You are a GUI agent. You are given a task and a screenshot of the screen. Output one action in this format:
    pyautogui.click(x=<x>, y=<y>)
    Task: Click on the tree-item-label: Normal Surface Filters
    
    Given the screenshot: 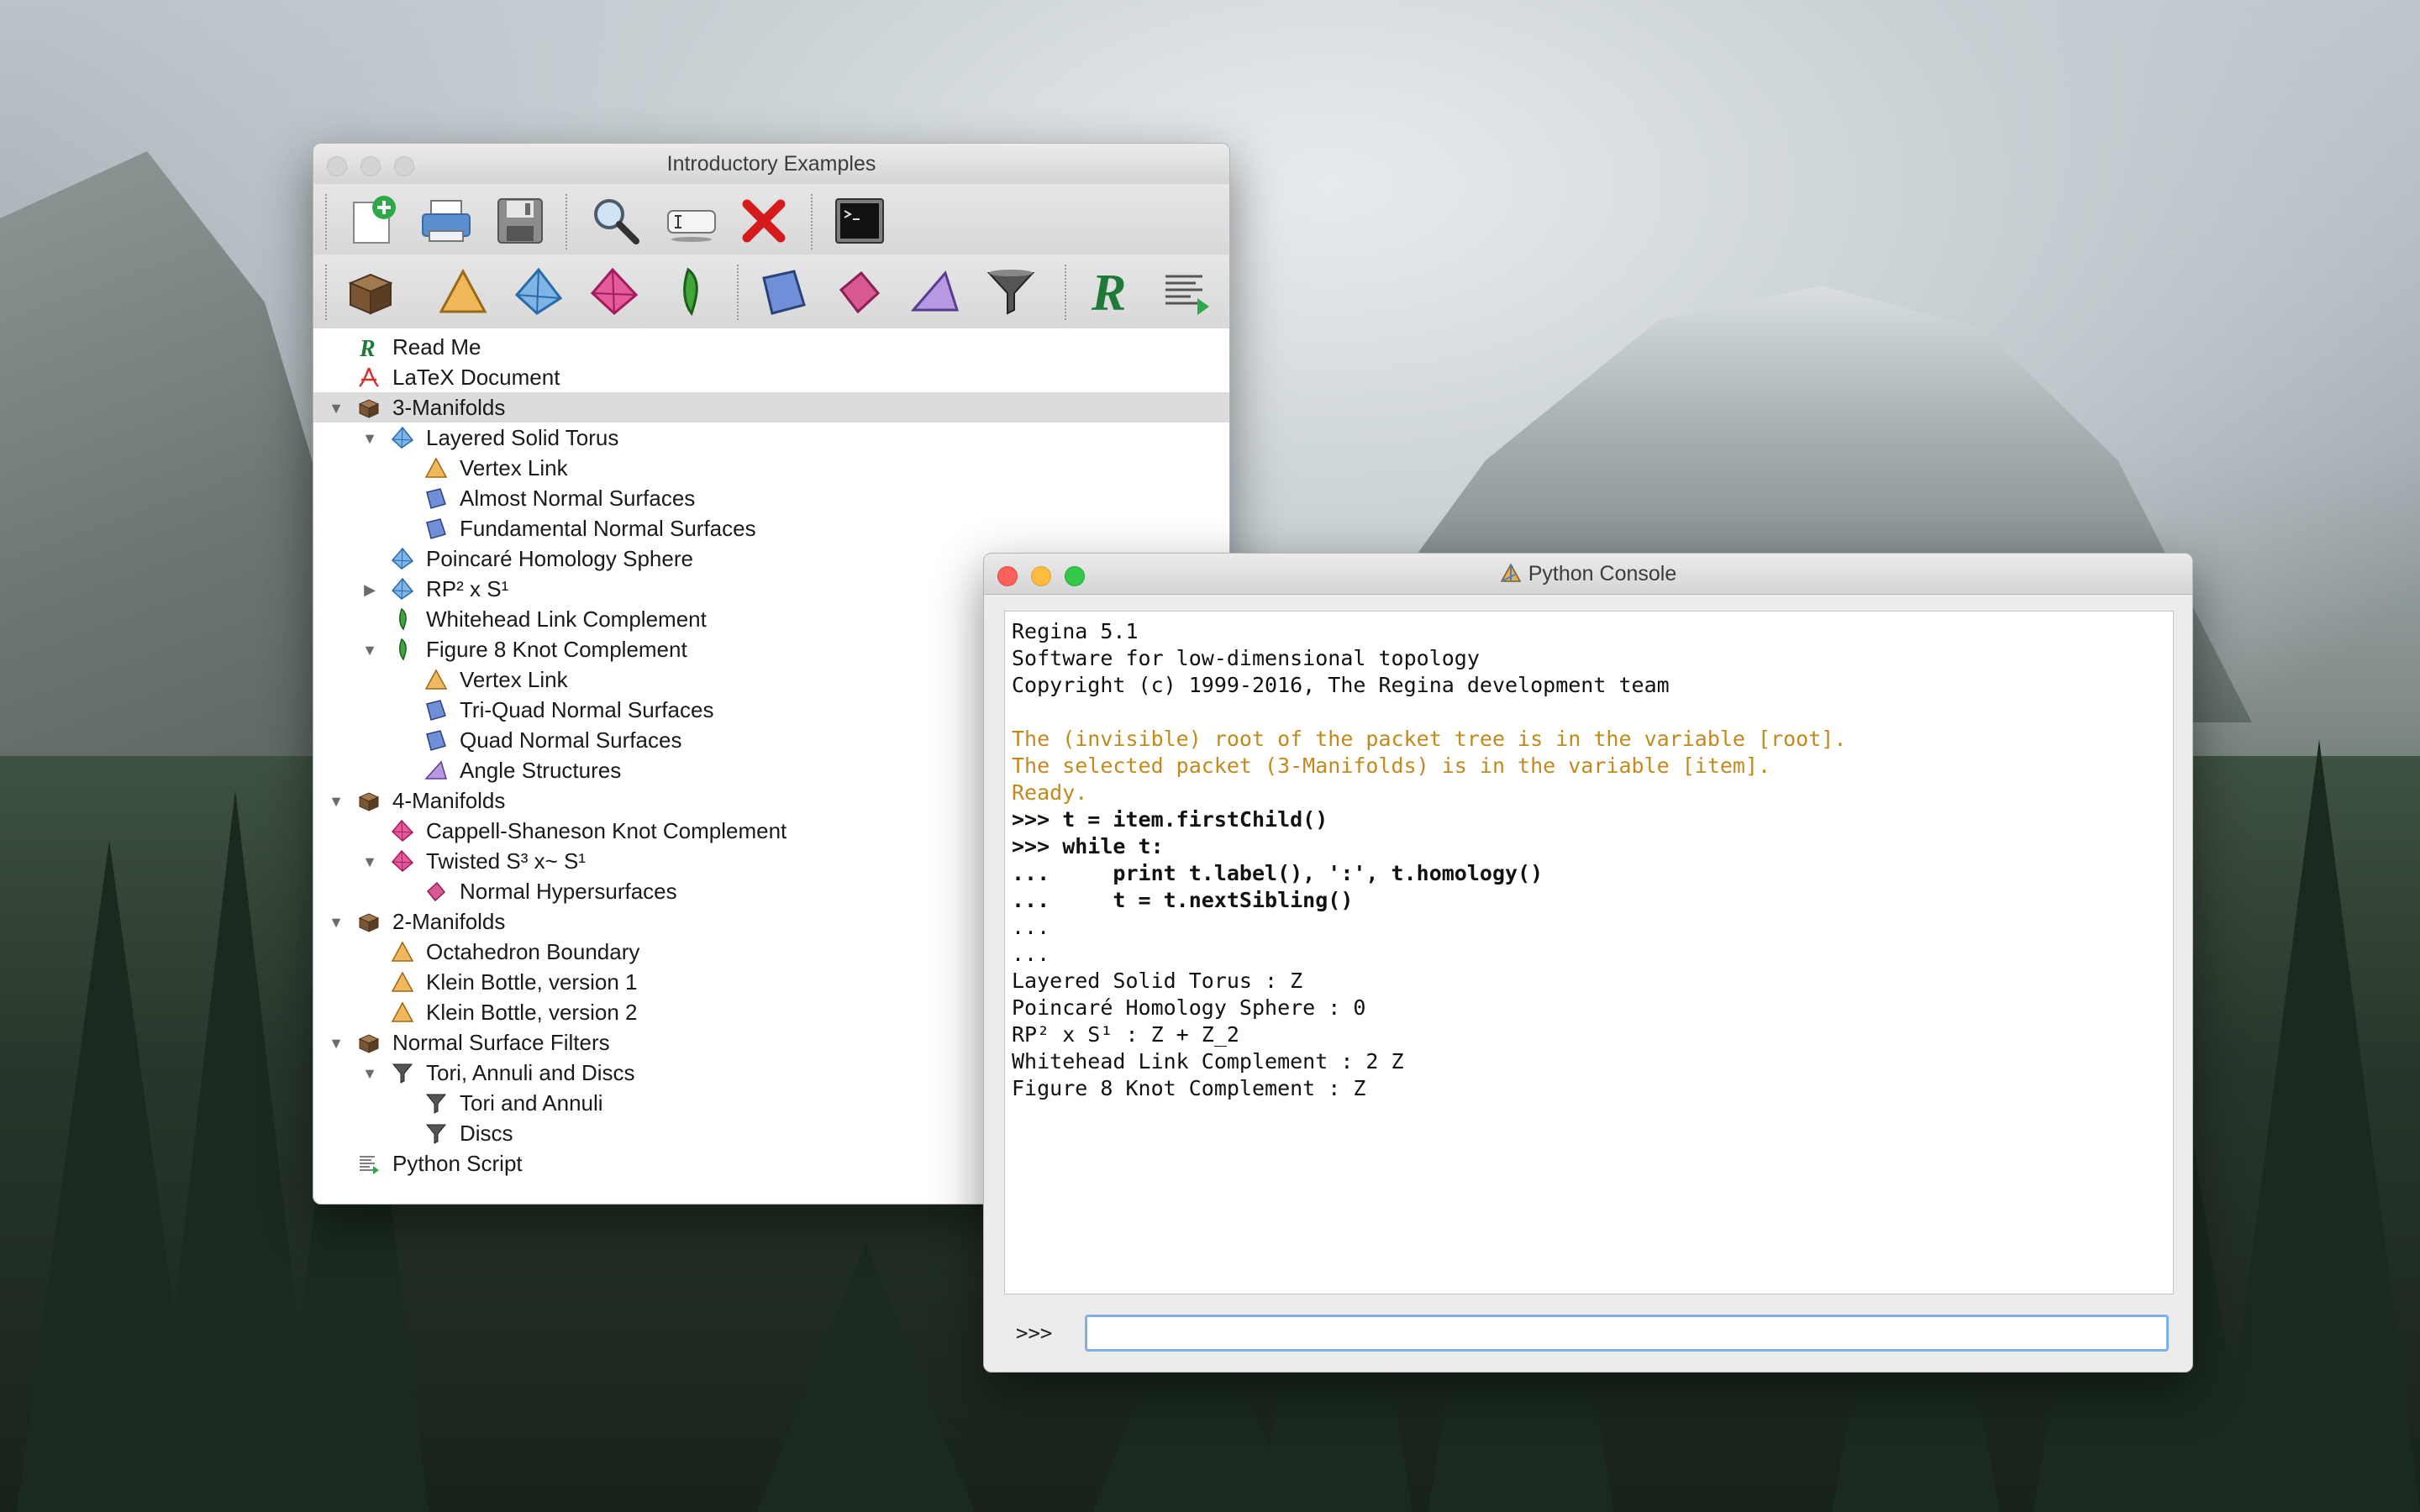 What is the action you would take?
    pyautogui.click(x=501, y=1042)
    